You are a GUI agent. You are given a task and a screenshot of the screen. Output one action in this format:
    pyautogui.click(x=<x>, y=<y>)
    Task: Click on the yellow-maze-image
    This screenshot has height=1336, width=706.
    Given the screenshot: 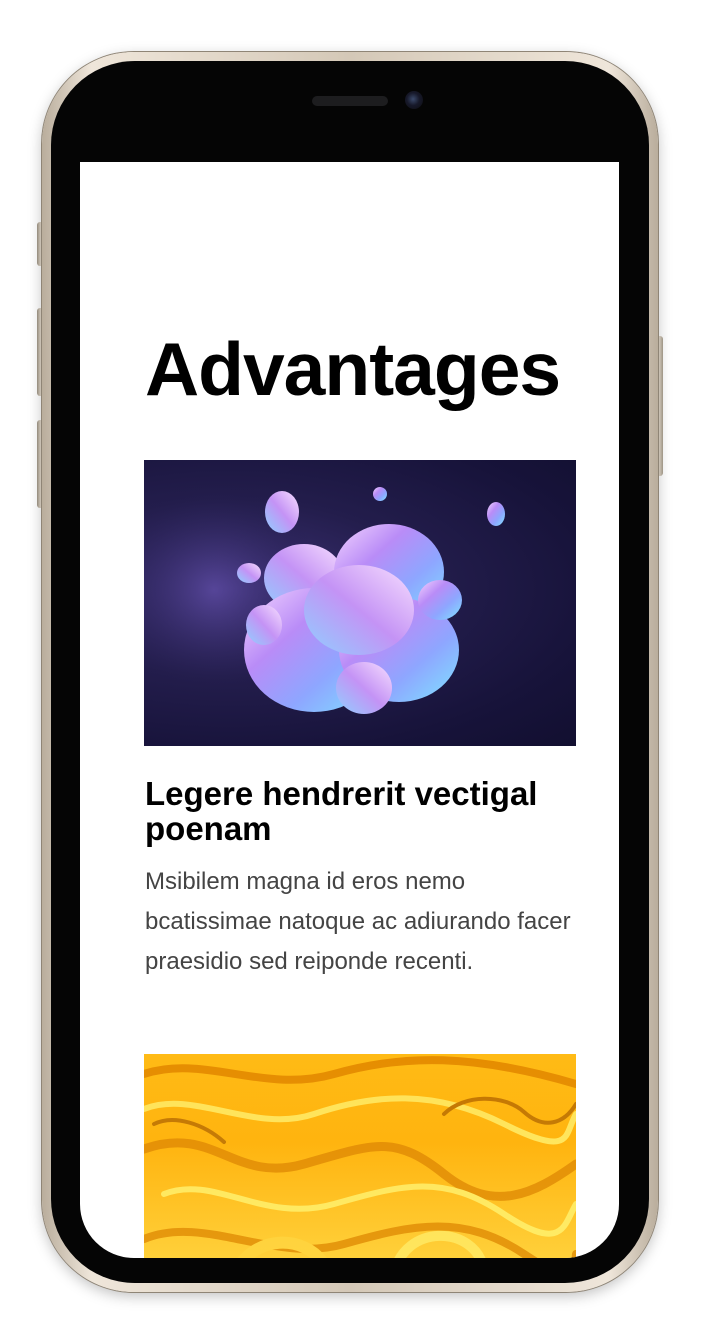 What is the action you would take?
    pyautogui.click(x=360, y=1156)
    